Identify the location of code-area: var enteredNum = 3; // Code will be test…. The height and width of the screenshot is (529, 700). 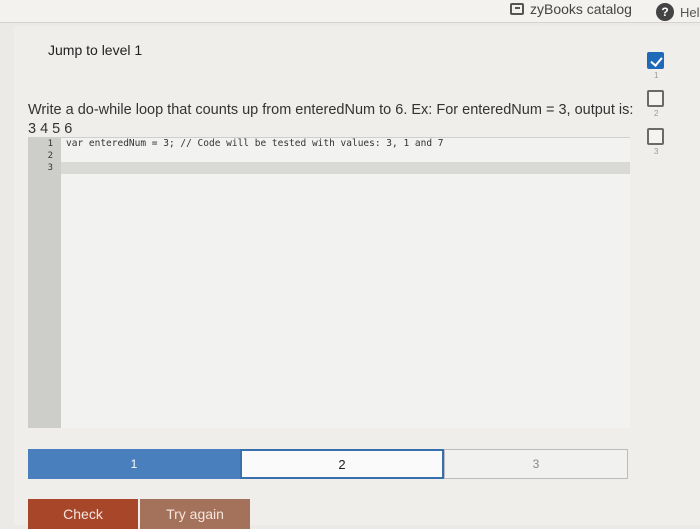
(345, 156).